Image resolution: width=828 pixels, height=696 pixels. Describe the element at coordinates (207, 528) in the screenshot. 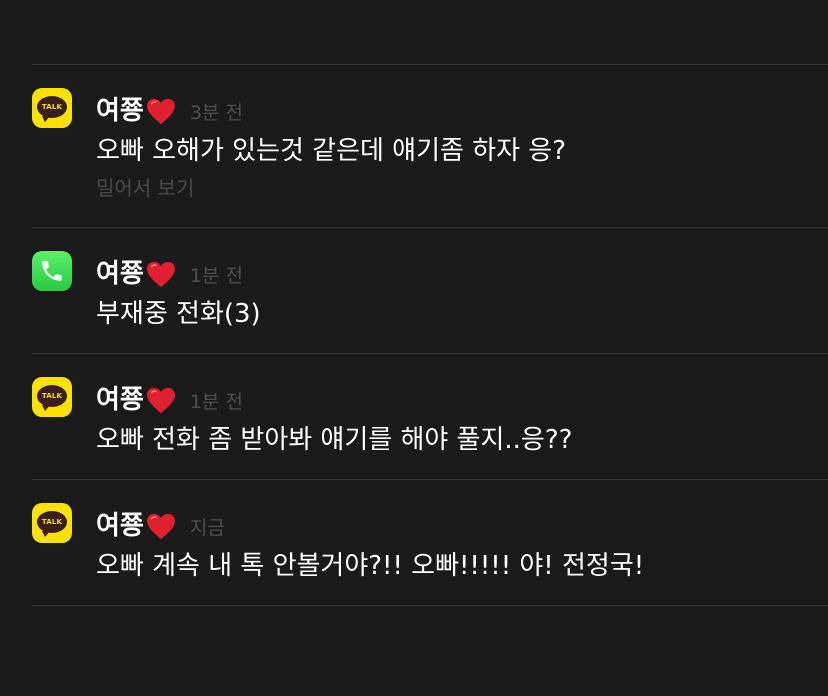

I see `timestamp: 지금` at that location.